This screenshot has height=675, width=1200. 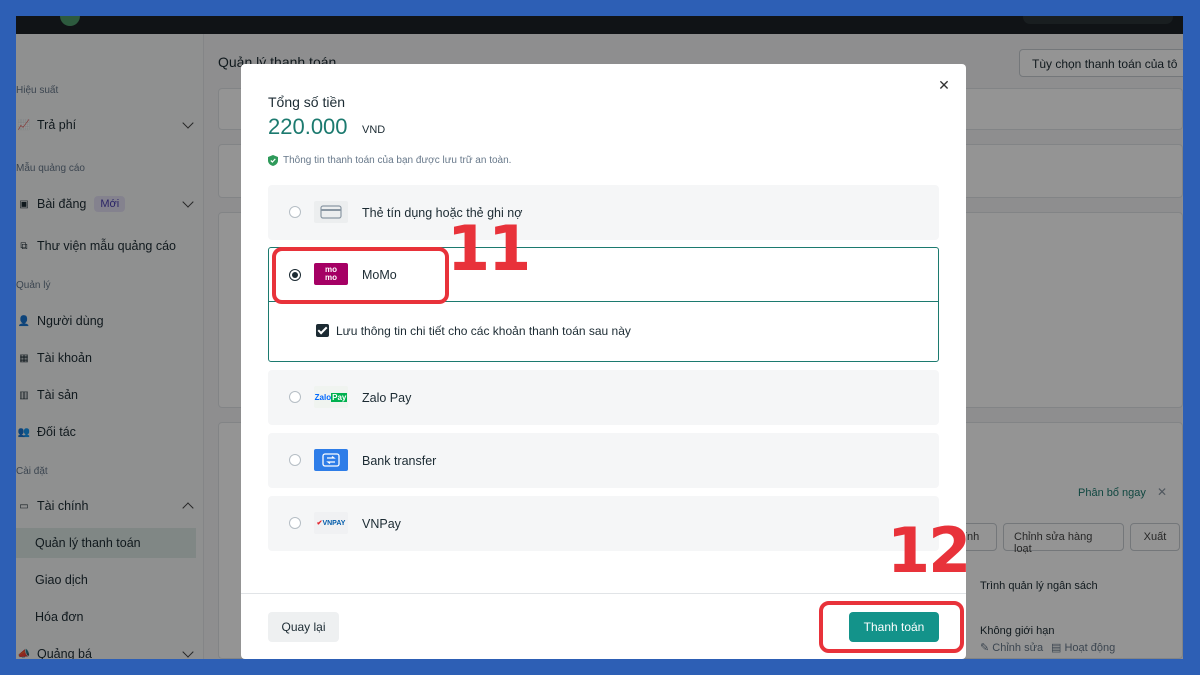 I want to click on bank-transfer-icon, so click(x=331, y=460).